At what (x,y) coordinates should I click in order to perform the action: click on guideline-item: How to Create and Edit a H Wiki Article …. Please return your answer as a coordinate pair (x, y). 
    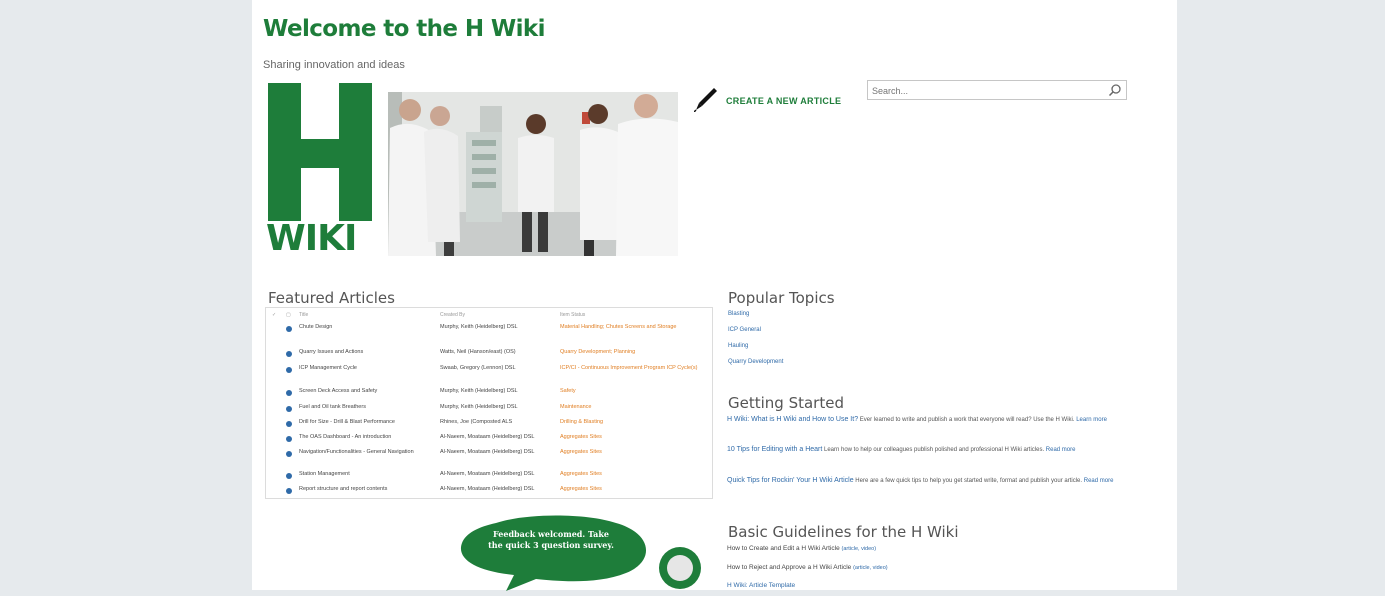
    Looking at the image, I should click on (947, 548).